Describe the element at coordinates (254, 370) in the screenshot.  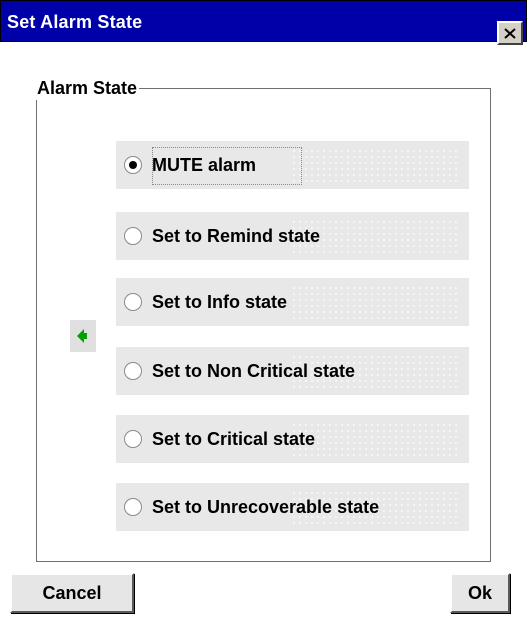
I see `option-label-non-critical-state: Set to Non Critical state` at that location.